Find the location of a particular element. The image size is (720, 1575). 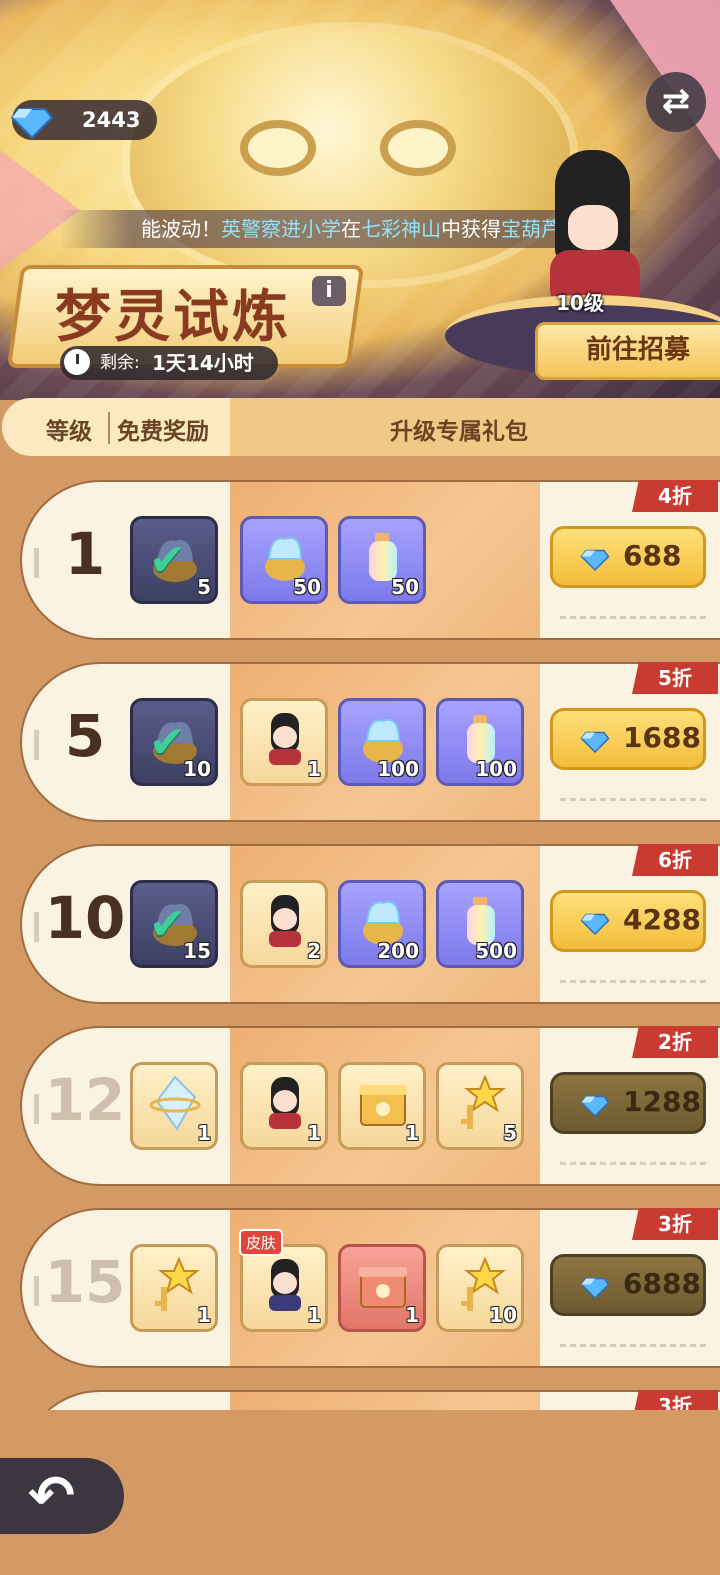

marquee-text: 能波动！ is located at coordinates (180, 229).